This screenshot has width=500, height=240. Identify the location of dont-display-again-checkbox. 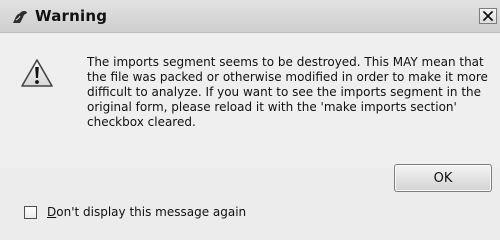
(30, 212).